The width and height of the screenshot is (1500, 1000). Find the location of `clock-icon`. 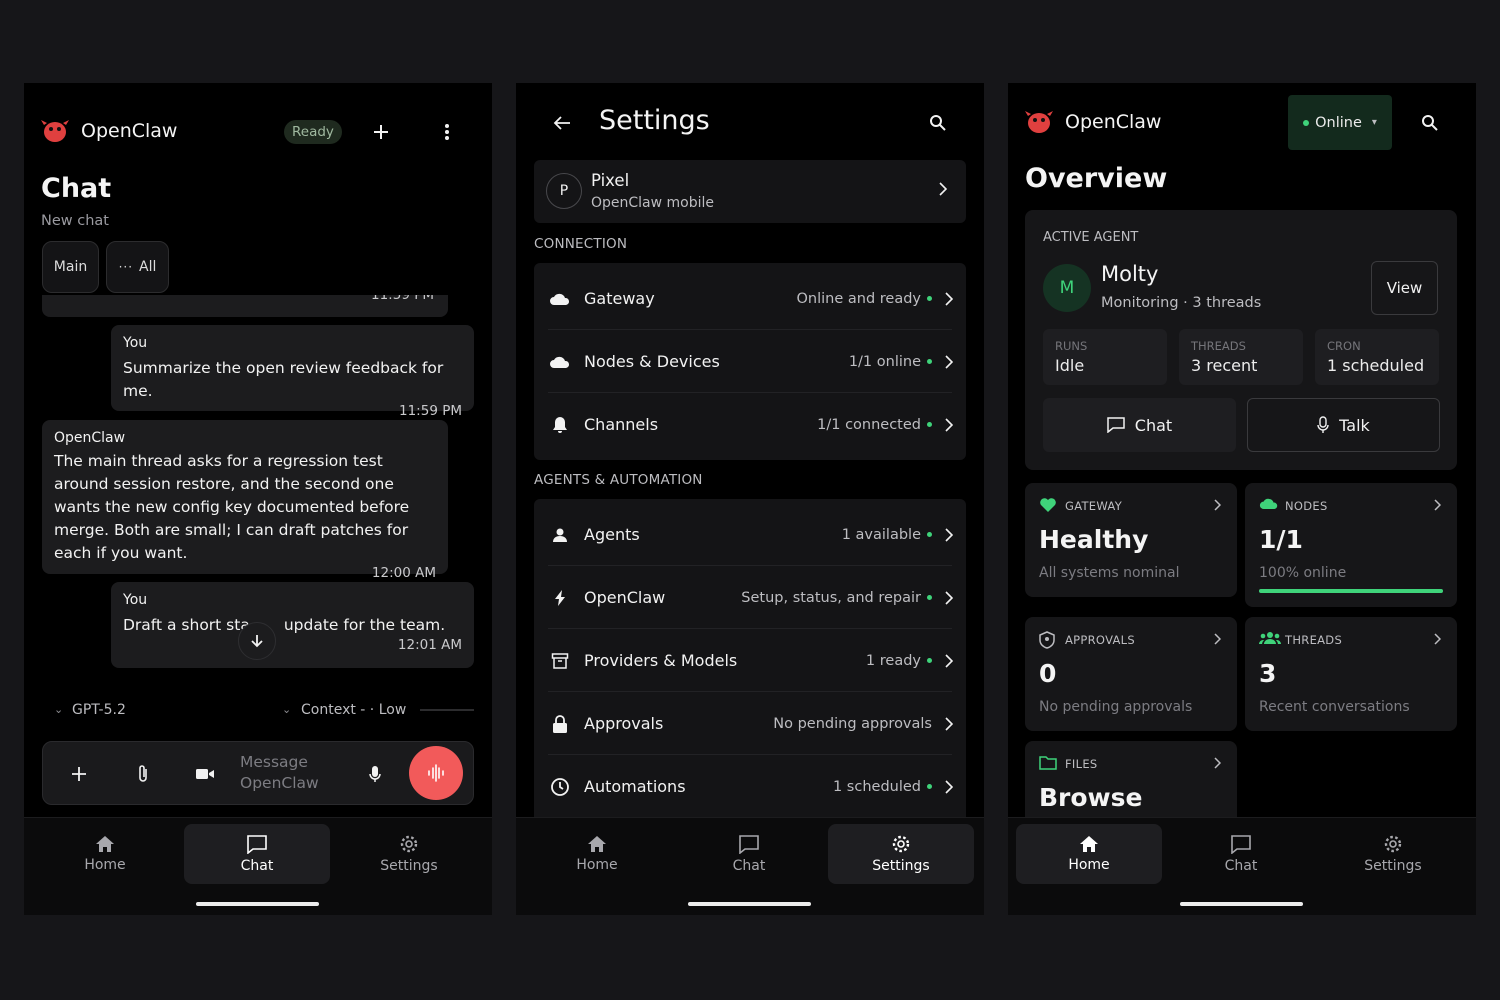

clock-icon is located at coordinates (560, 786).